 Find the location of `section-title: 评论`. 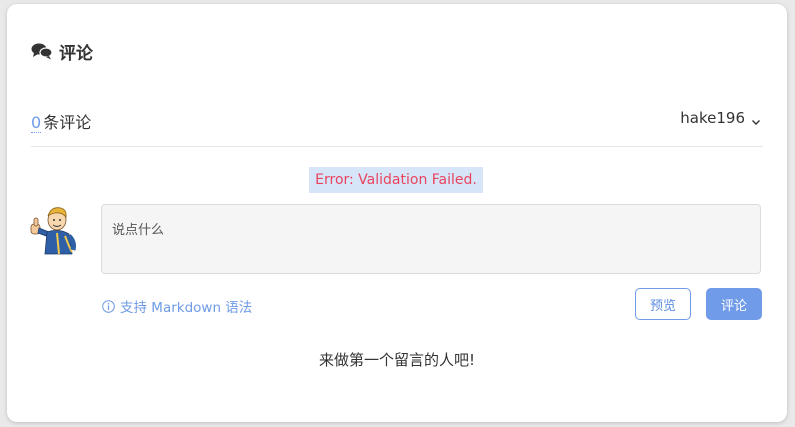

section-title: 评论 is located at coordinates (76, 53).